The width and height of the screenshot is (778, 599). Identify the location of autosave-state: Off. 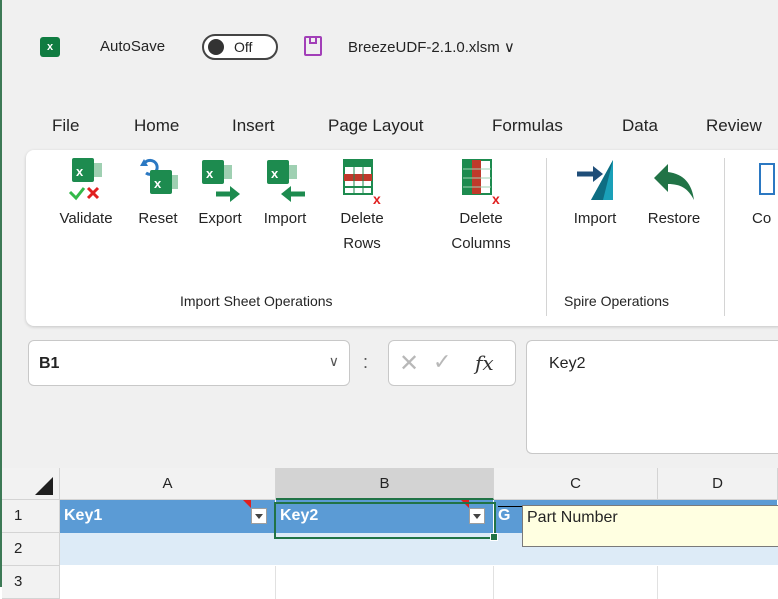
(243, 47).